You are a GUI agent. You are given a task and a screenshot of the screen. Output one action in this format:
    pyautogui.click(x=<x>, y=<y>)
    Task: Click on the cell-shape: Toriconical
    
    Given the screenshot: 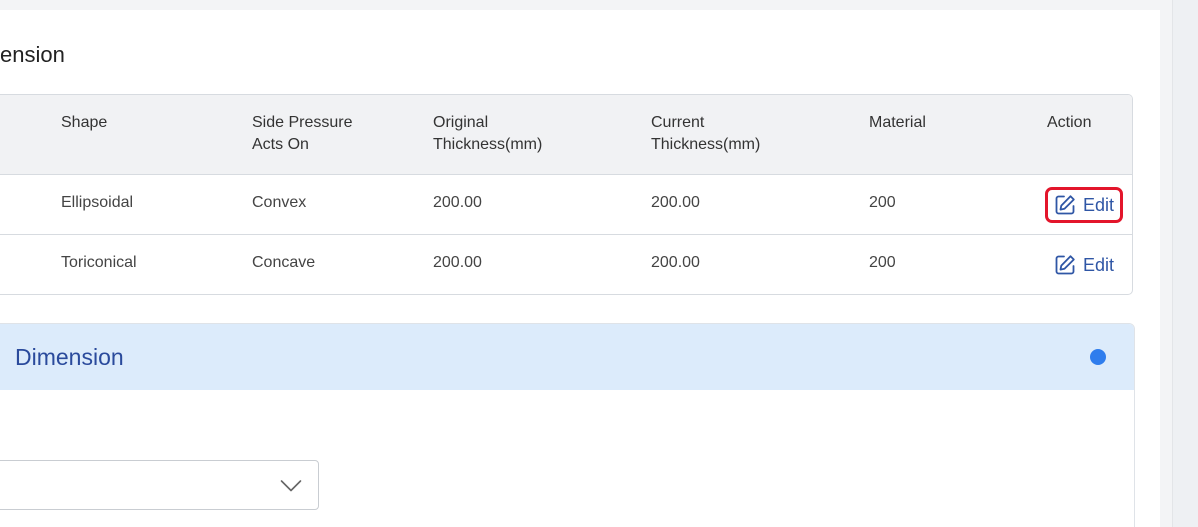 What is the action you would take?
    pyautogui.click(x=99, y=262)
    